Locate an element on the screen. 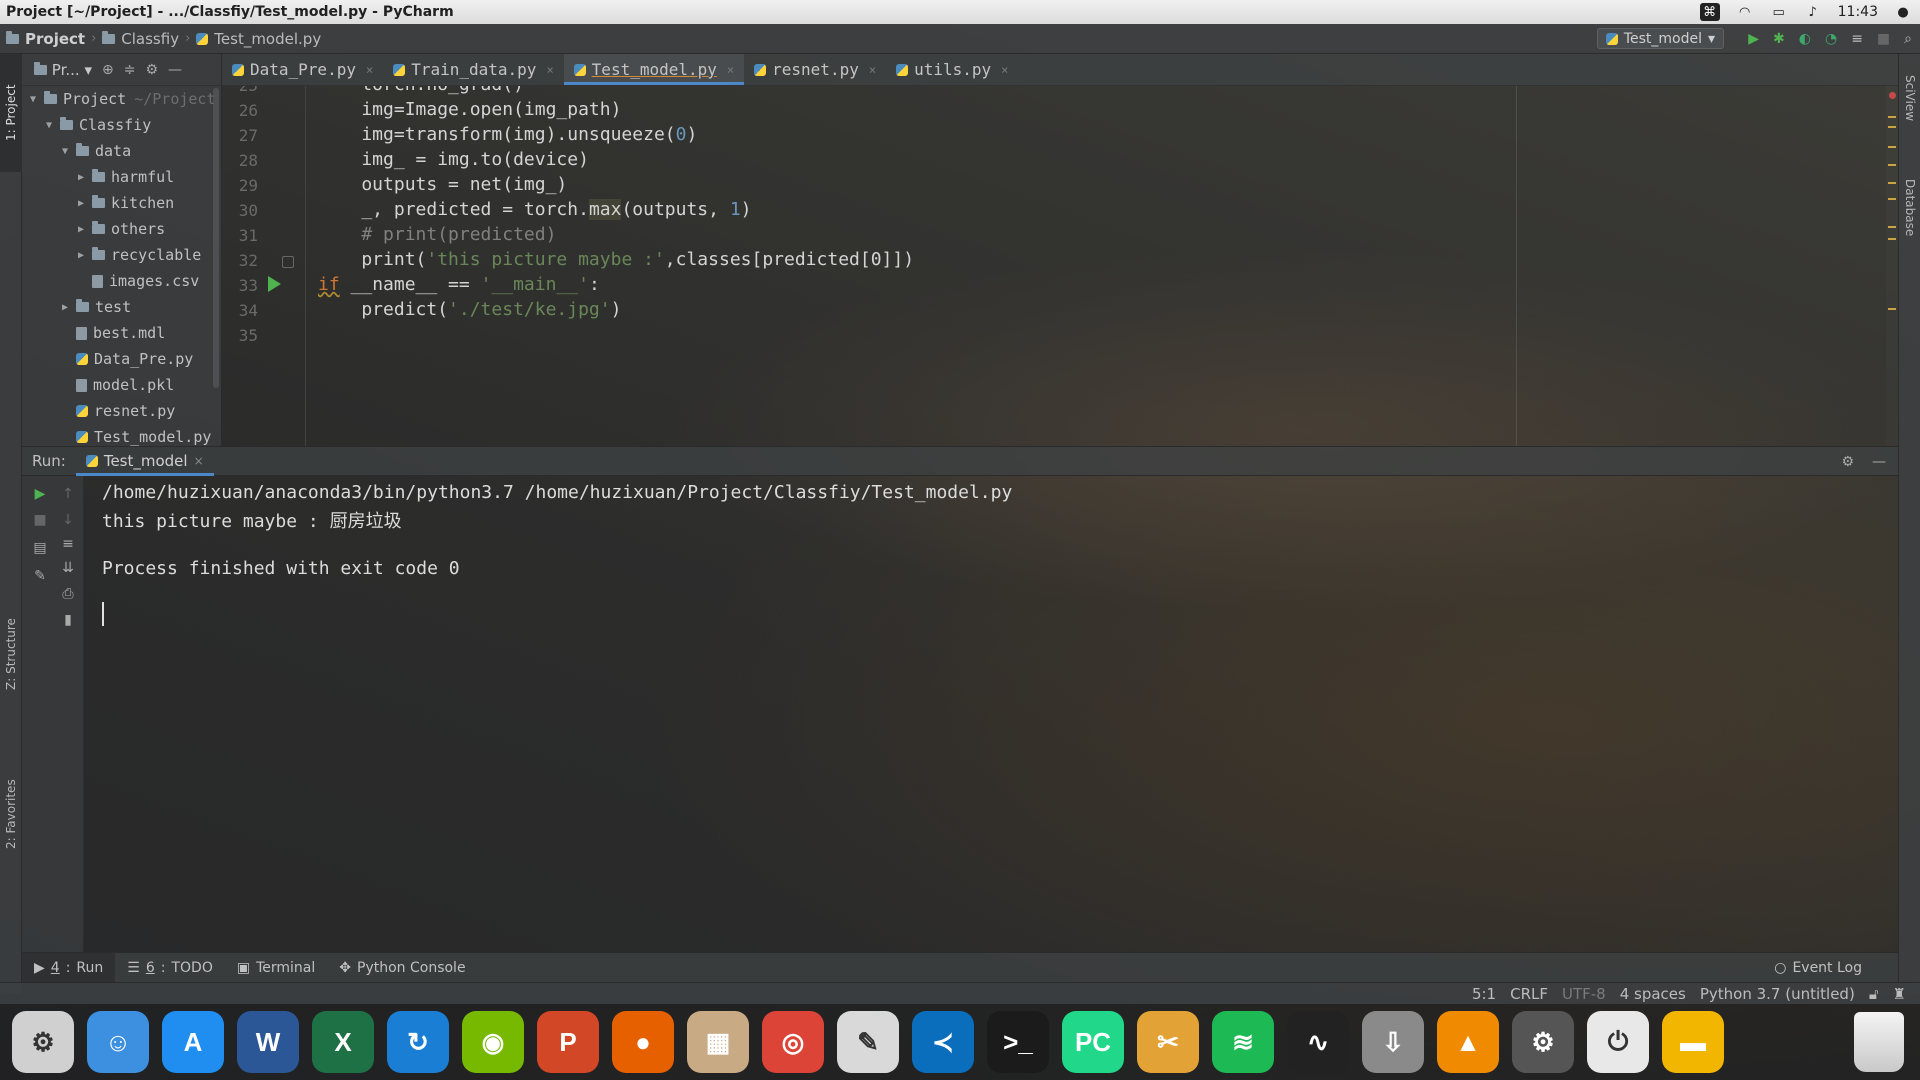  dock-dev-tools-icon: ✂ is located at coordinates (1168, 1042).